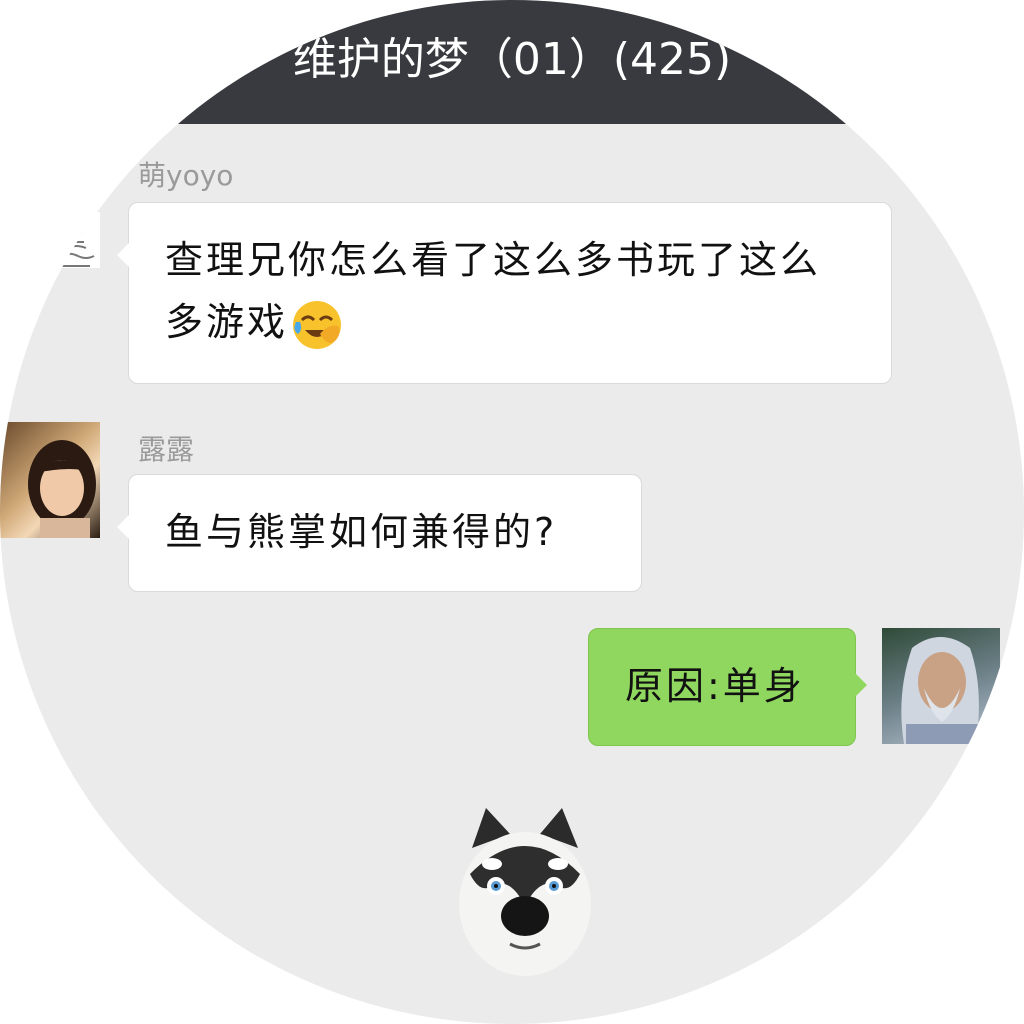 This screenshot has width=1024, height=1024. I want to click on message-text: 原因:单身, so click(715, 686).